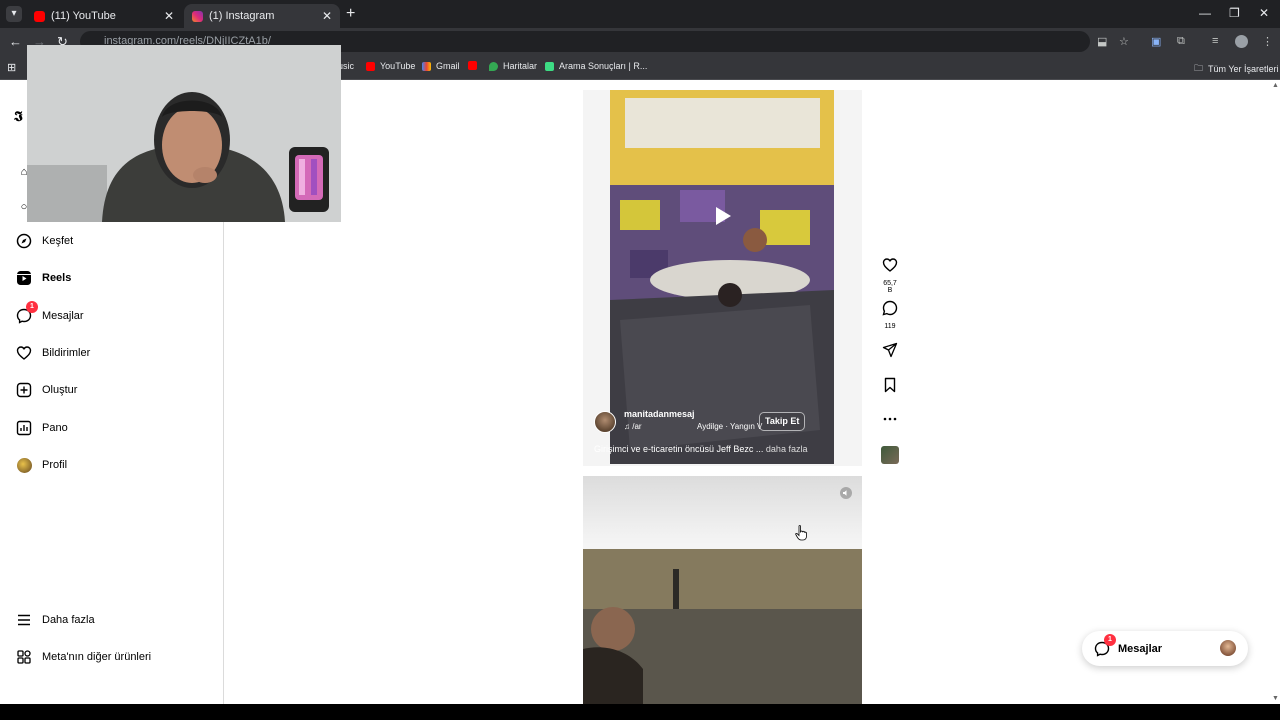 The image size is (1280, 720). I want to click on messages-pill: 1 Mesajlar, so click(1165, 648).